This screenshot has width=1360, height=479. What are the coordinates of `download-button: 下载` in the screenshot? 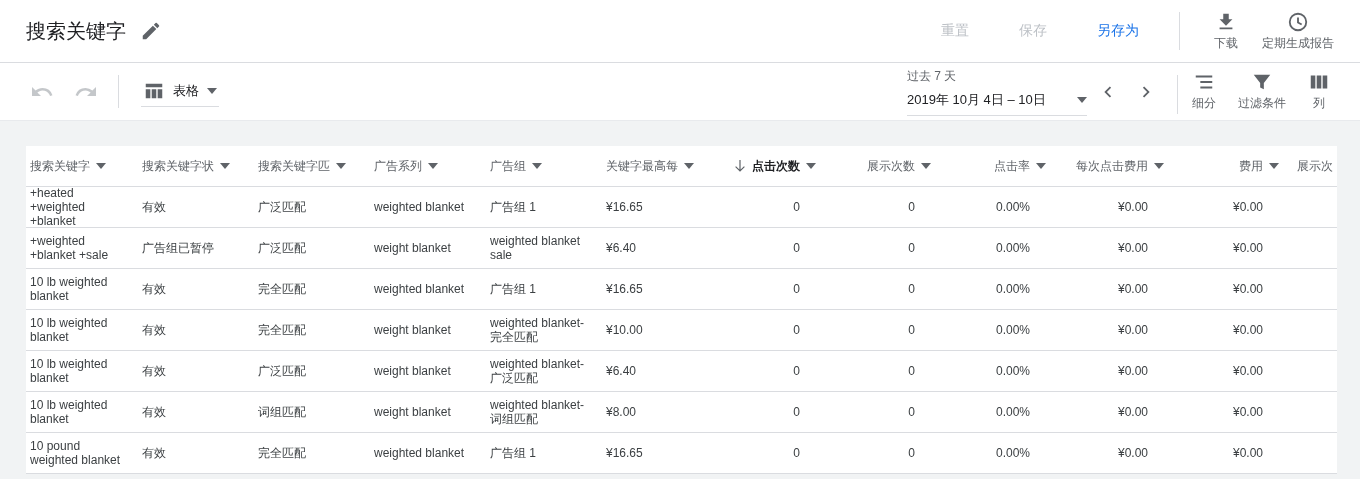 It's located at (1226, 31).